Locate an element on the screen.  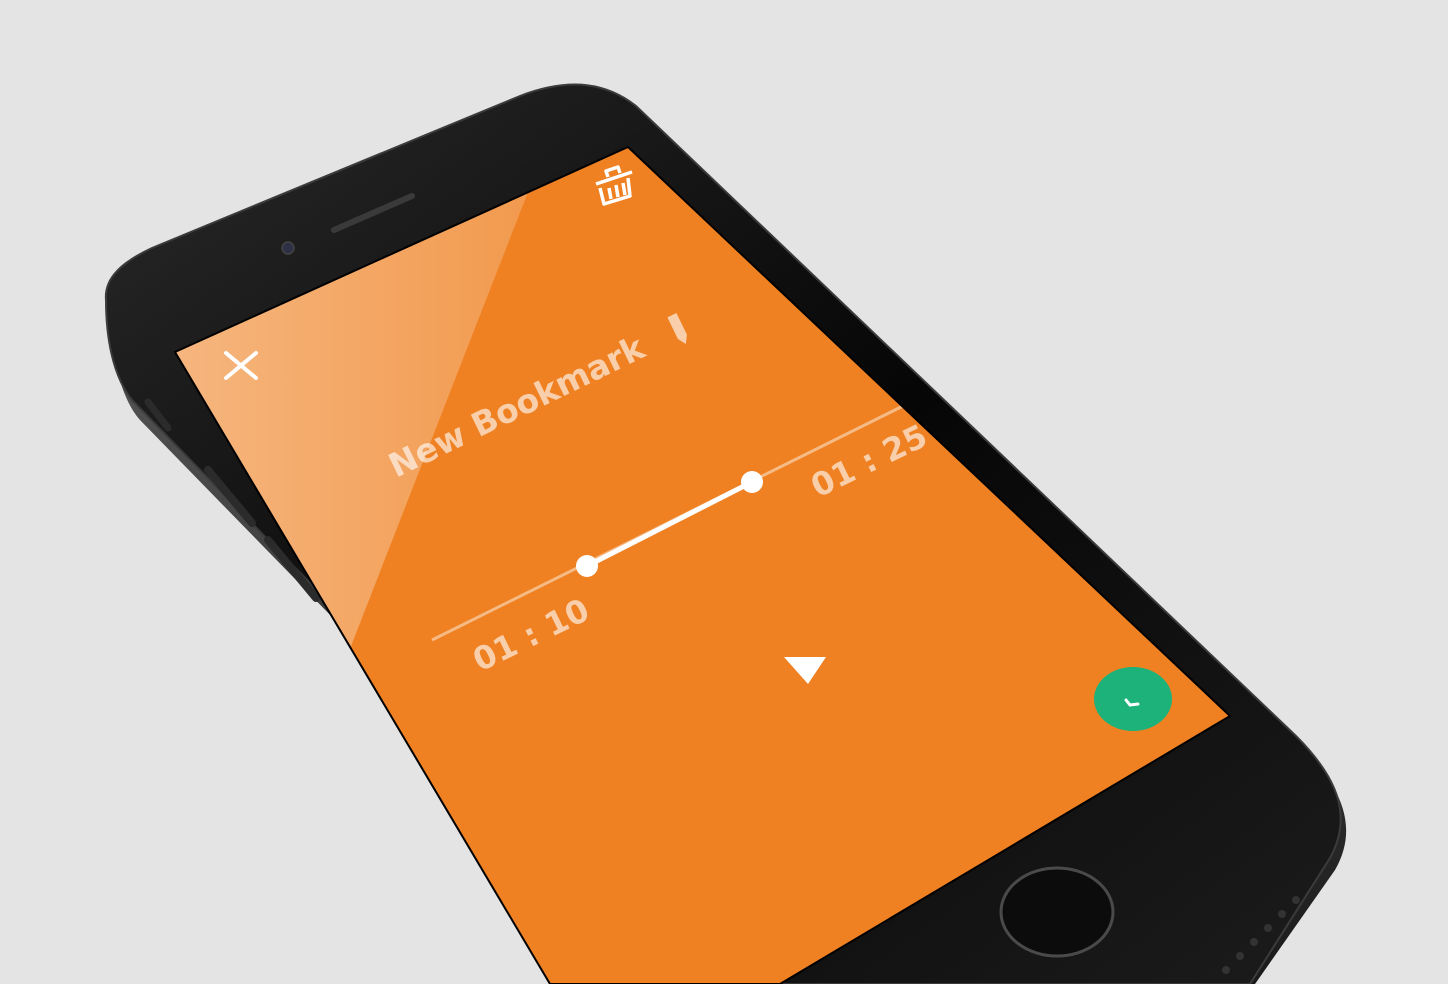
start-handle is located at coordinates (587, 566).